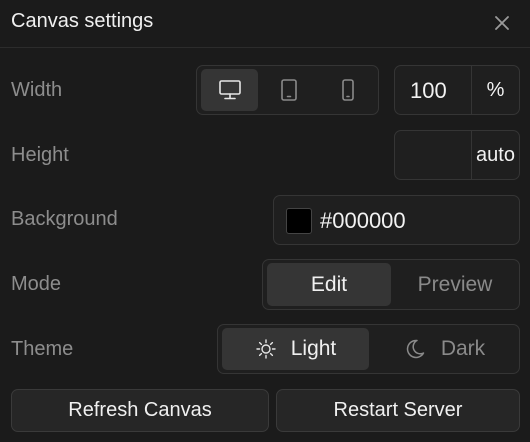 The width and height of the screenshot is (530, 442). I want to click on device-mobile-button, so click(347, 90).